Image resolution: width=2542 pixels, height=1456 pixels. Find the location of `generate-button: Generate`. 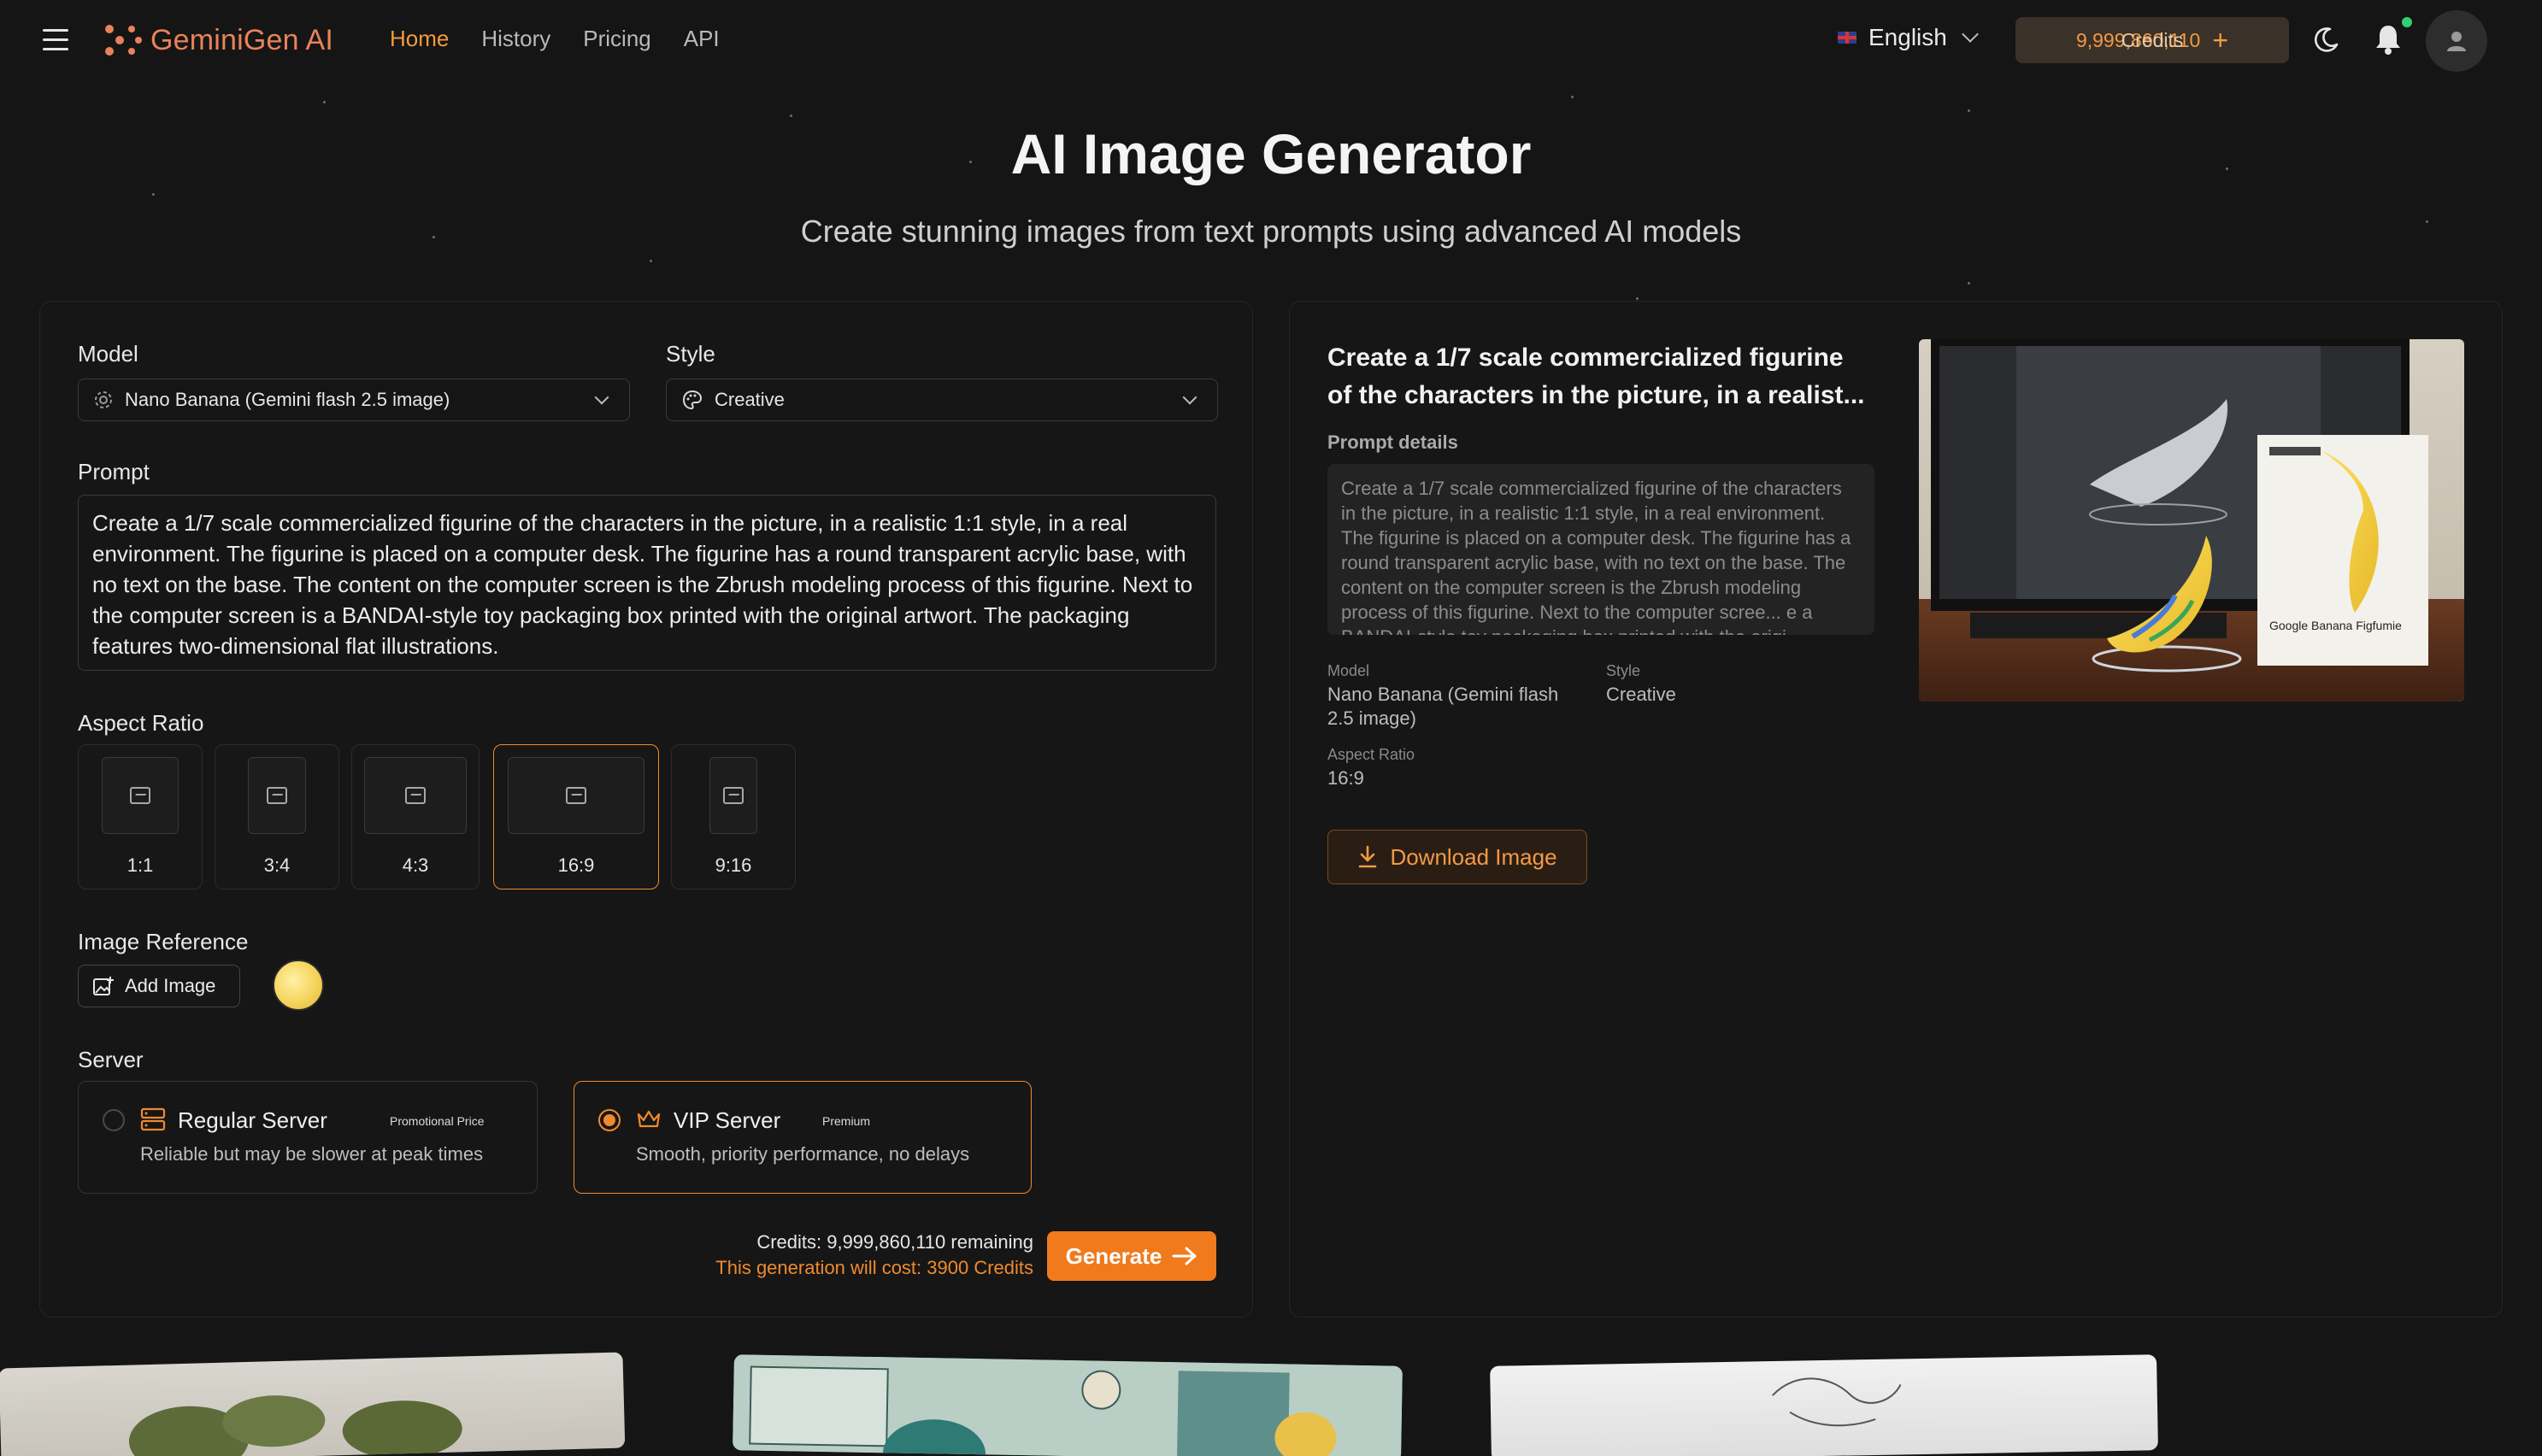

generate-button: Generate is located at coordinates (1131, 1256).